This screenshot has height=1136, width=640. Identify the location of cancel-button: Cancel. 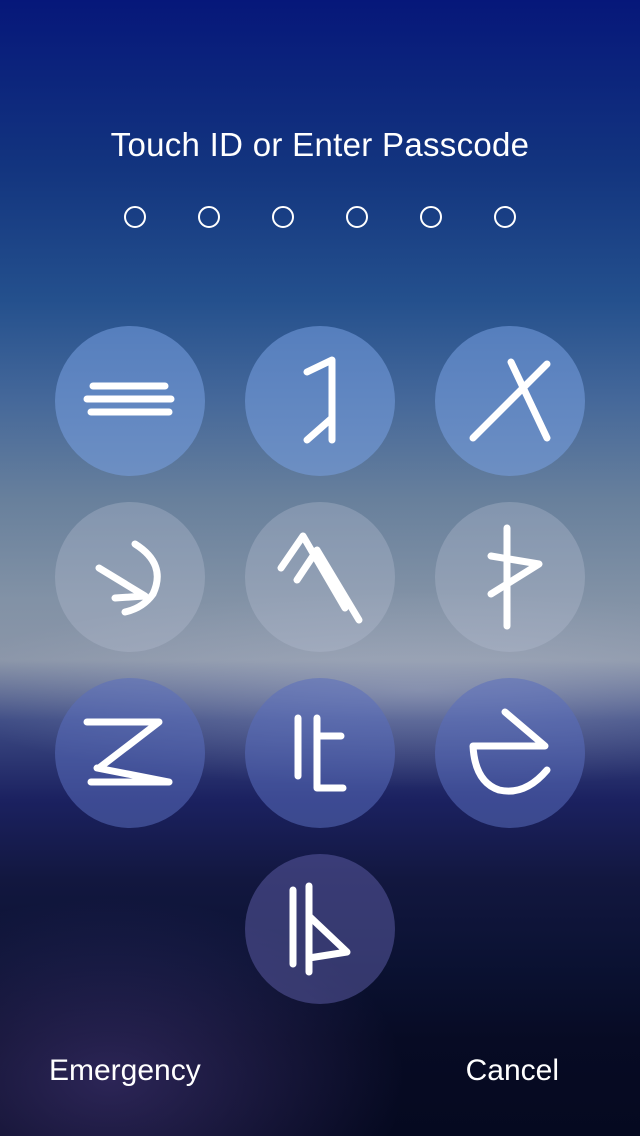
(512, 1071).